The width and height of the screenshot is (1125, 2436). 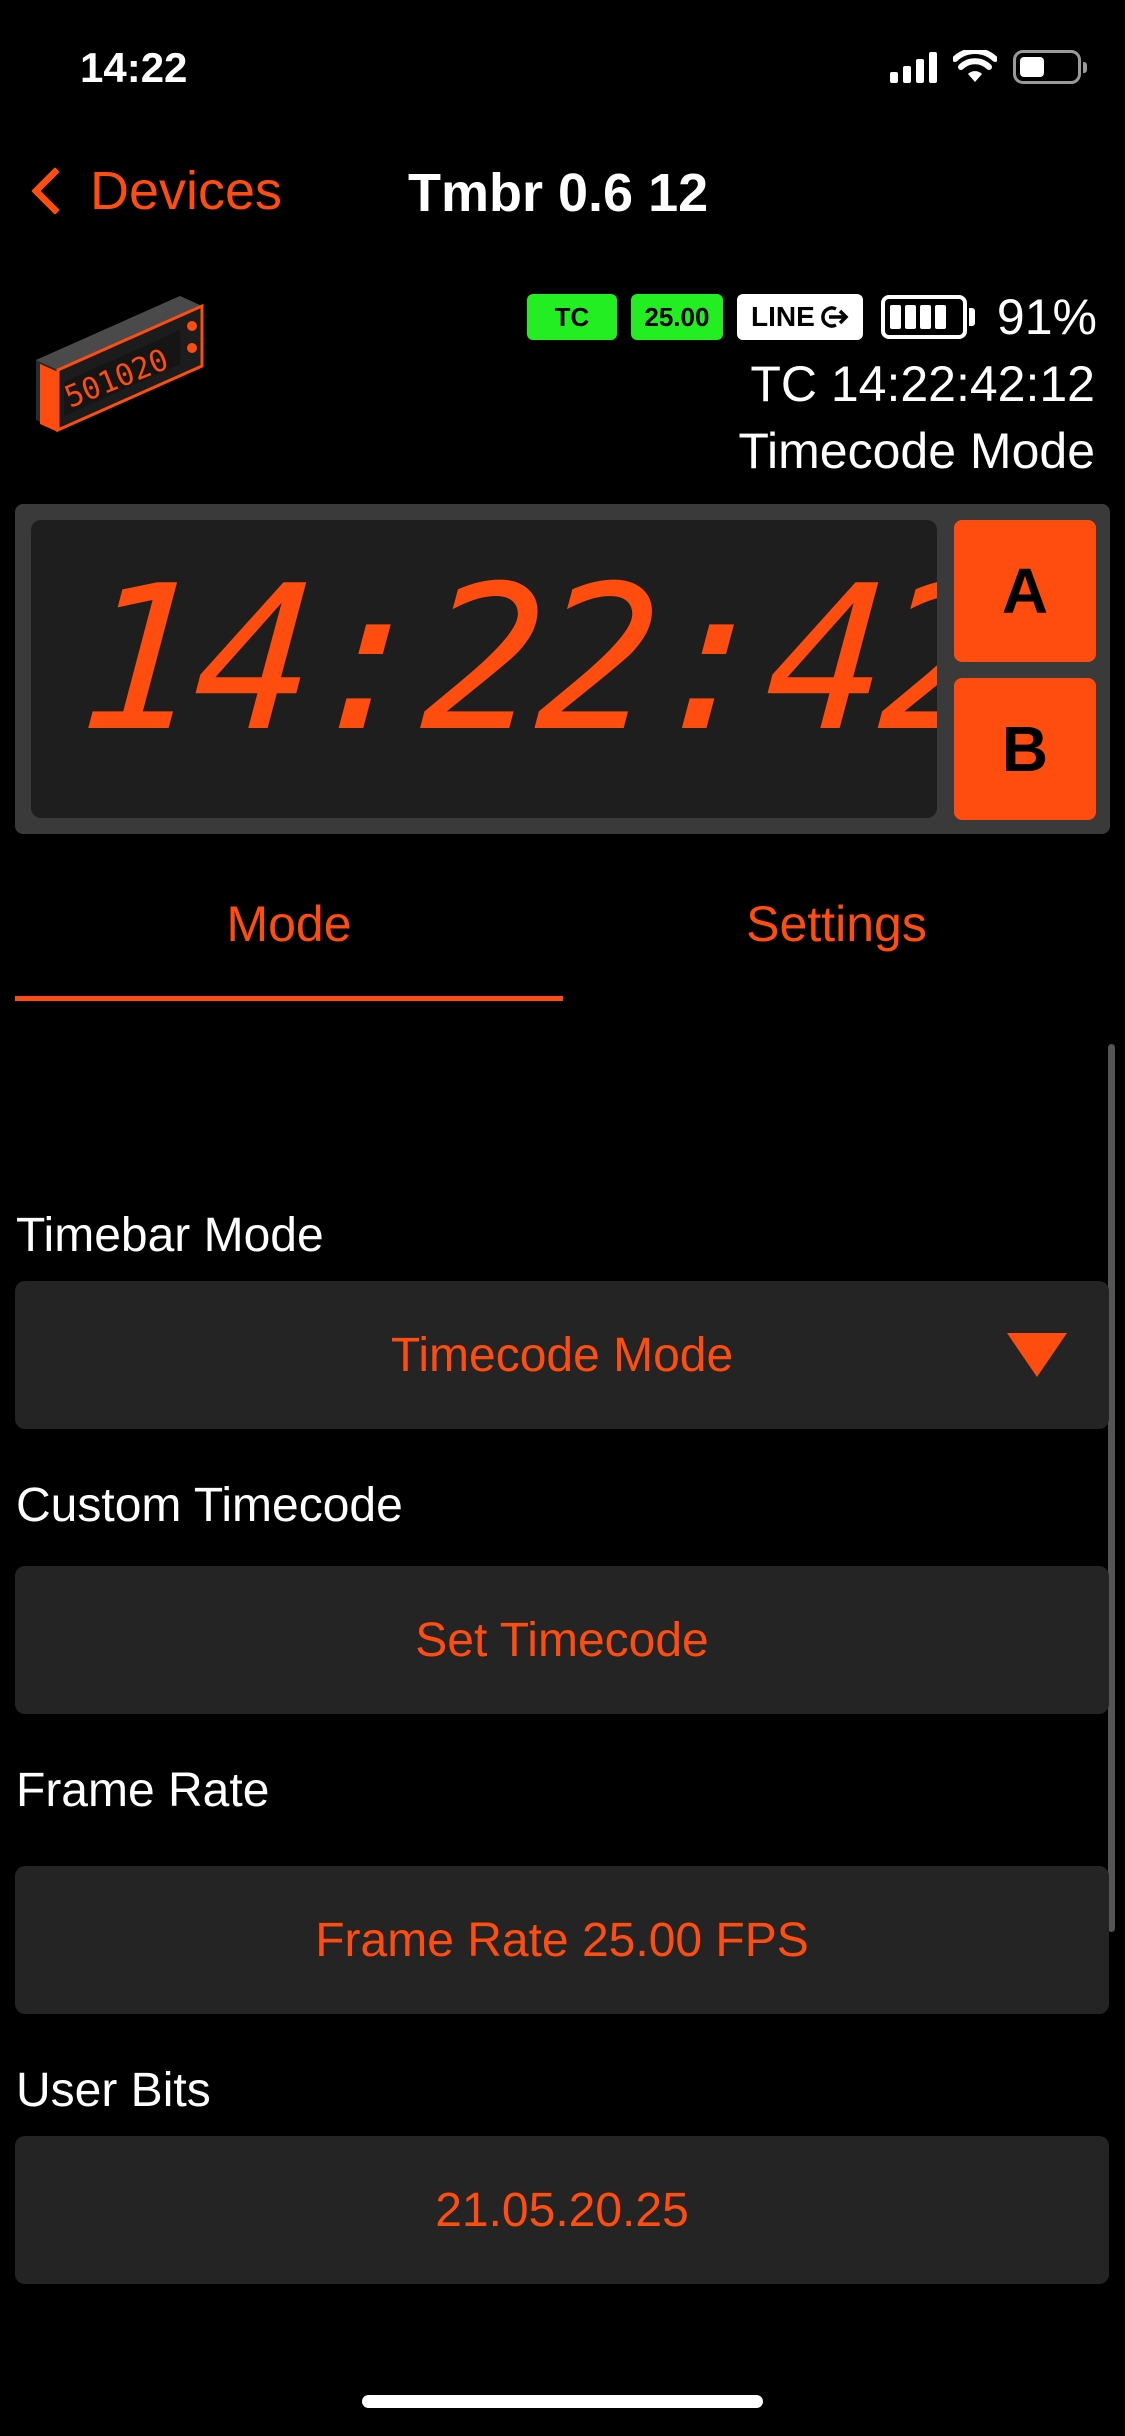 I want to click on b-button: B, so click(x=1025, y=749).